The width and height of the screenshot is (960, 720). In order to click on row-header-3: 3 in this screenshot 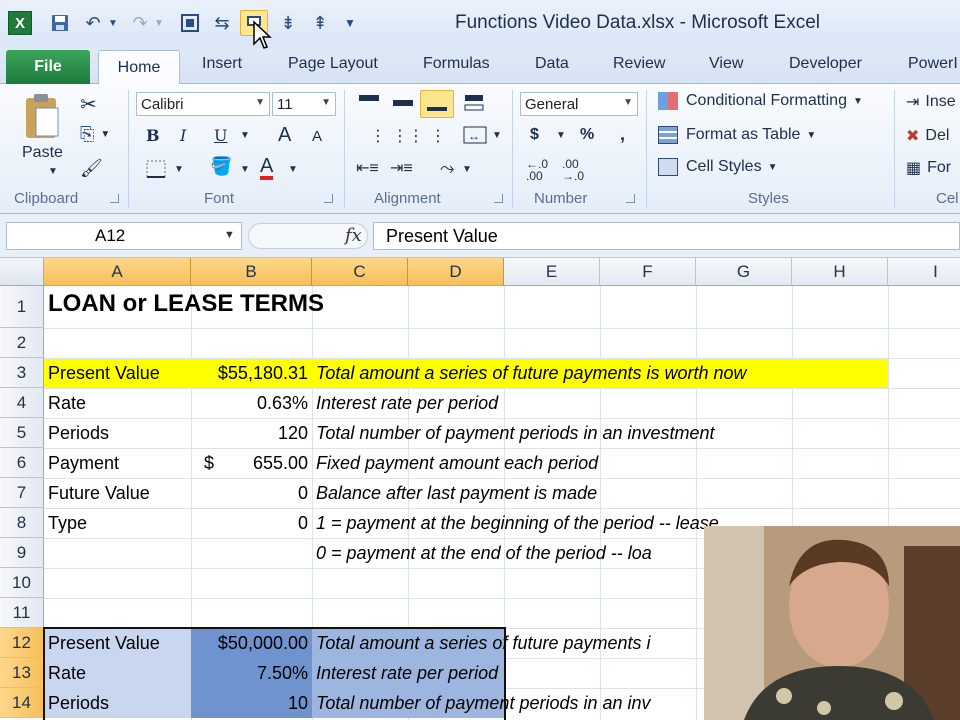, I will do `click(22, 373)`.